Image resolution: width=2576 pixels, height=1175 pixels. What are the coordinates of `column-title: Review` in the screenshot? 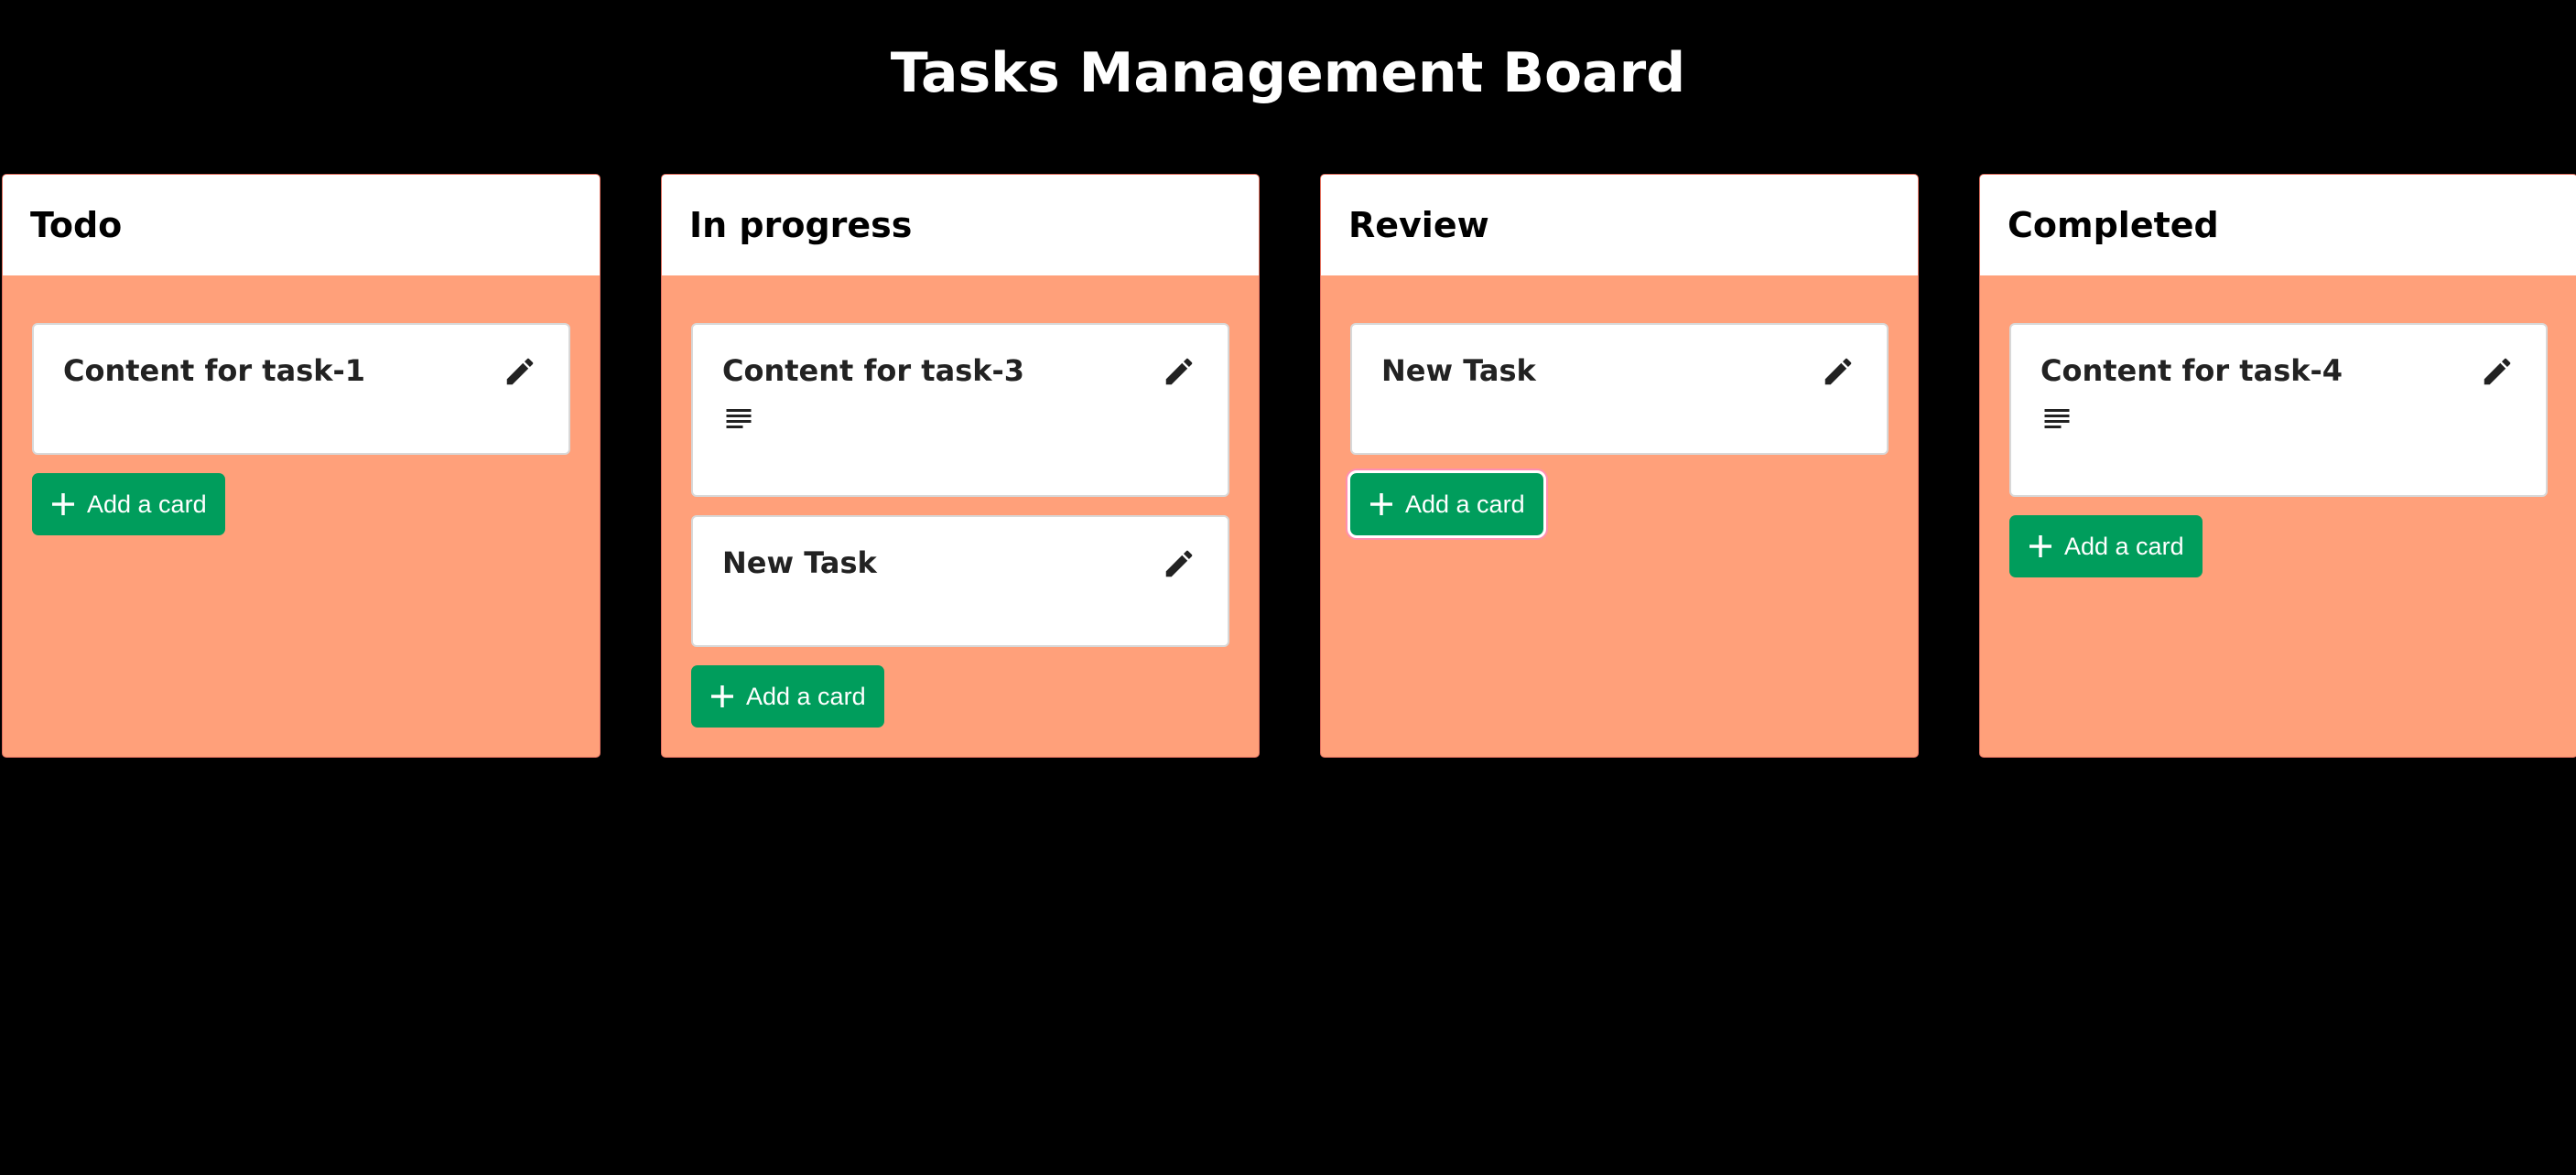 It's located at (1419, 225).